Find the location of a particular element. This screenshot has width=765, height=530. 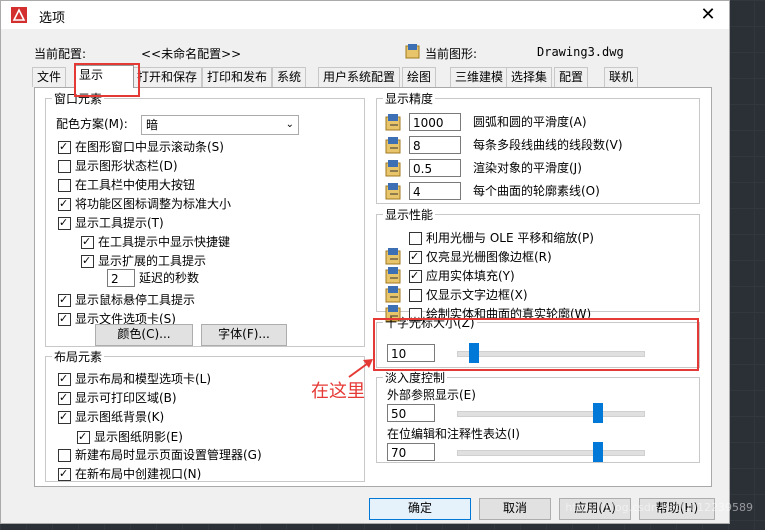

color-scheme-label: 配色方案(M): is located at coordinates (92, 124).